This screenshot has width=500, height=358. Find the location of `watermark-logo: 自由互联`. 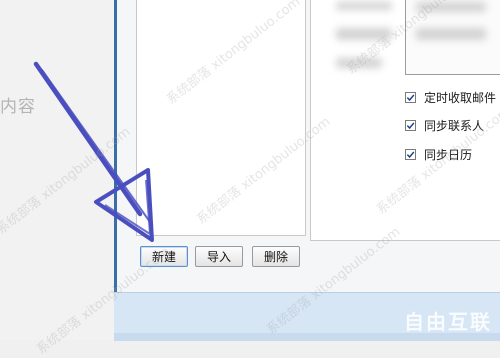

watermark-logo: 自由互联 is located at coordinates (448, 322).